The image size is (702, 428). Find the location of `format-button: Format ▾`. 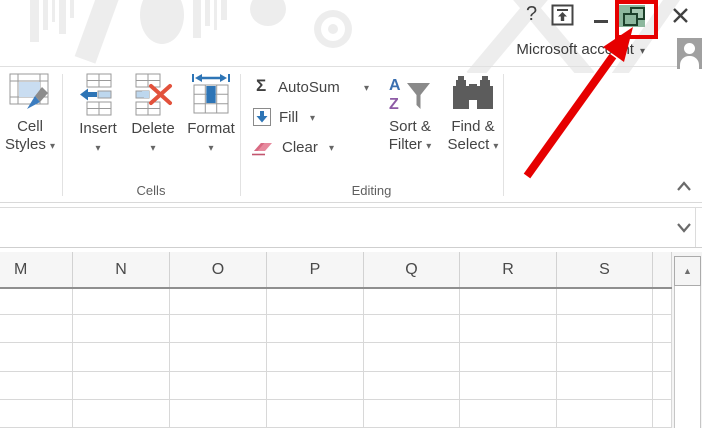

format-button: Format ▾ is located at coordinates (211, 113).